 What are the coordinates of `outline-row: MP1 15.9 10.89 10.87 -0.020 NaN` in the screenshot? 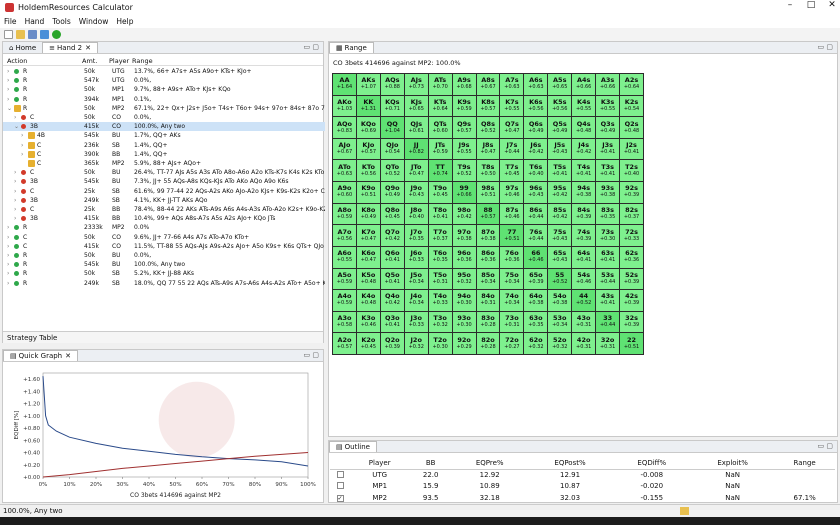 It's located at (582, 487).